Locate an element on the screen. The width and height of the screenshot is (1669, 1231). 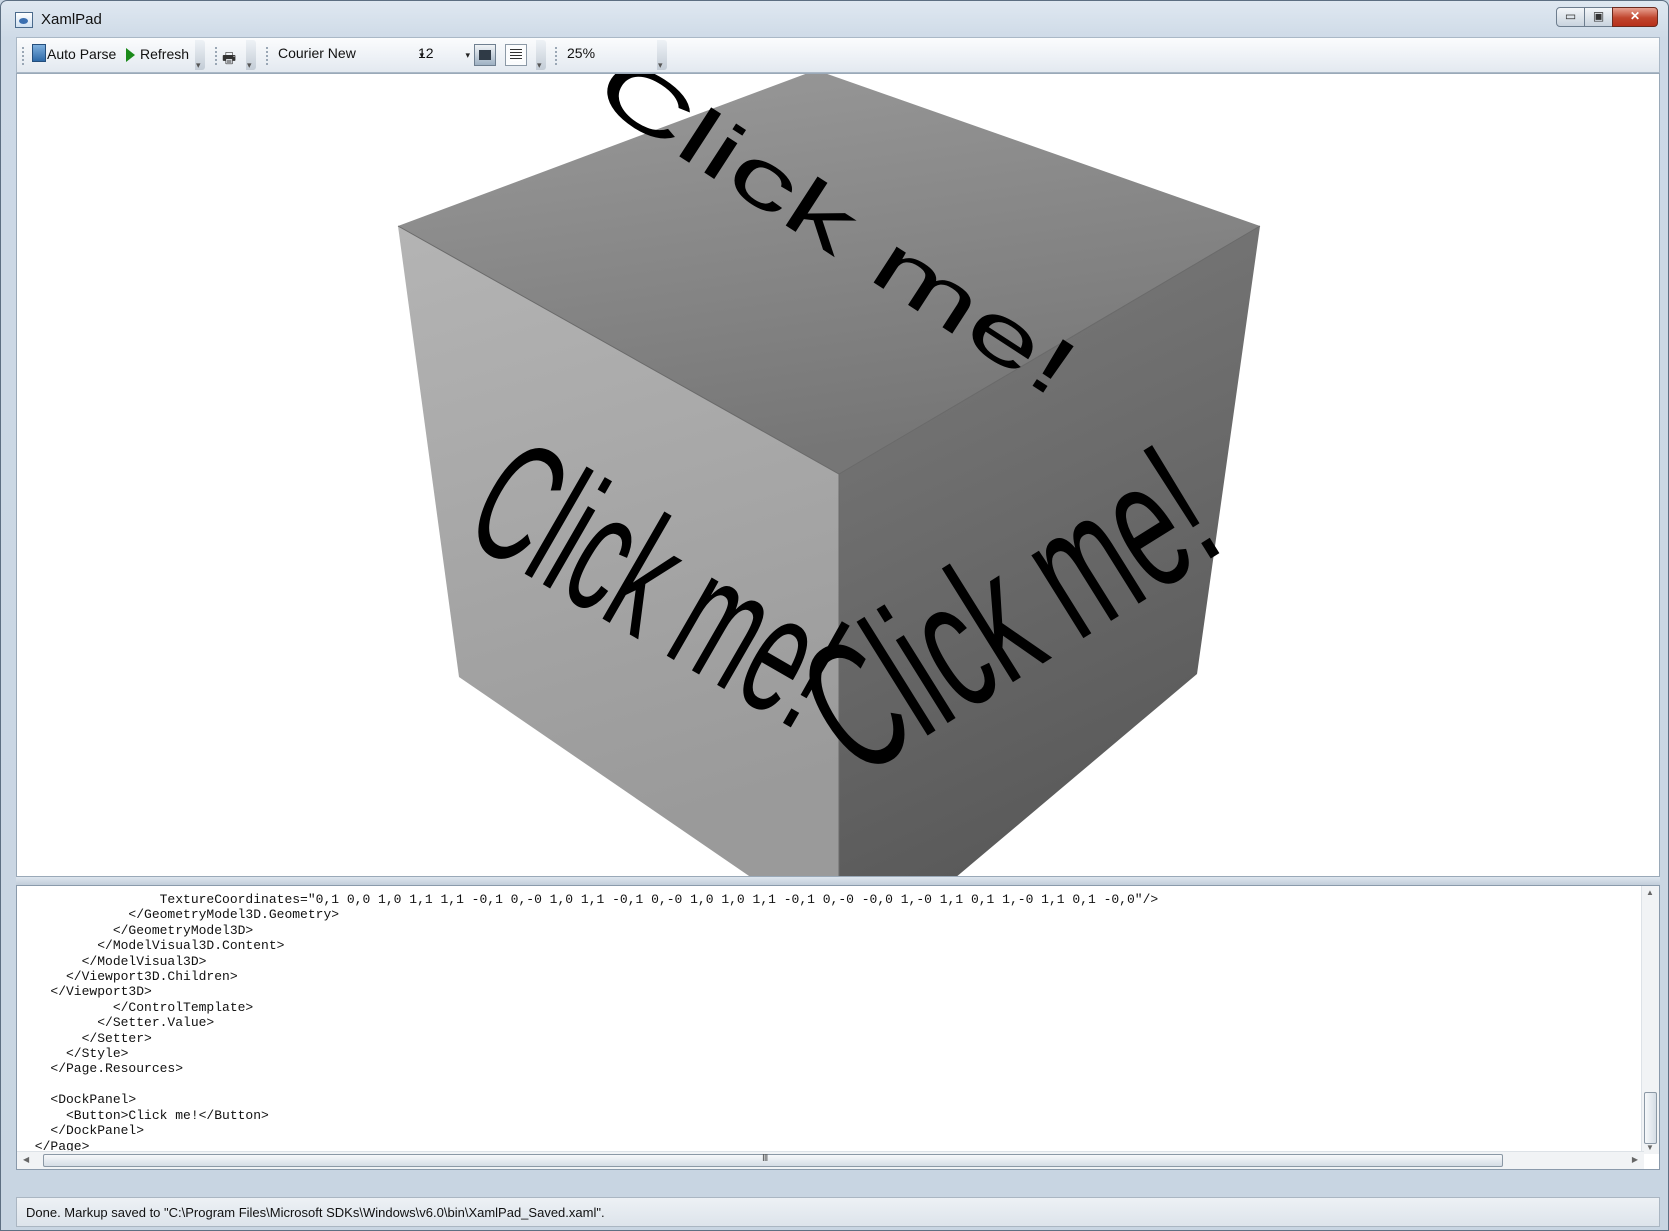
zoom-combobox: 25% ▾ is located at coordinates (617, 55).